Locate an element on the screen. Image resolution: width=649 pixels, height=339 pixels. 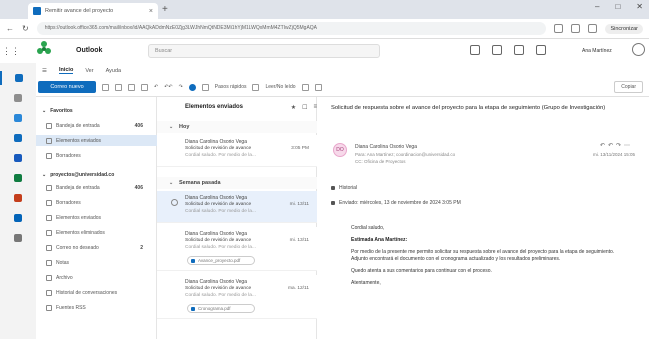
folder-item: Fuentes RSS is located at coordinates (96, 307).